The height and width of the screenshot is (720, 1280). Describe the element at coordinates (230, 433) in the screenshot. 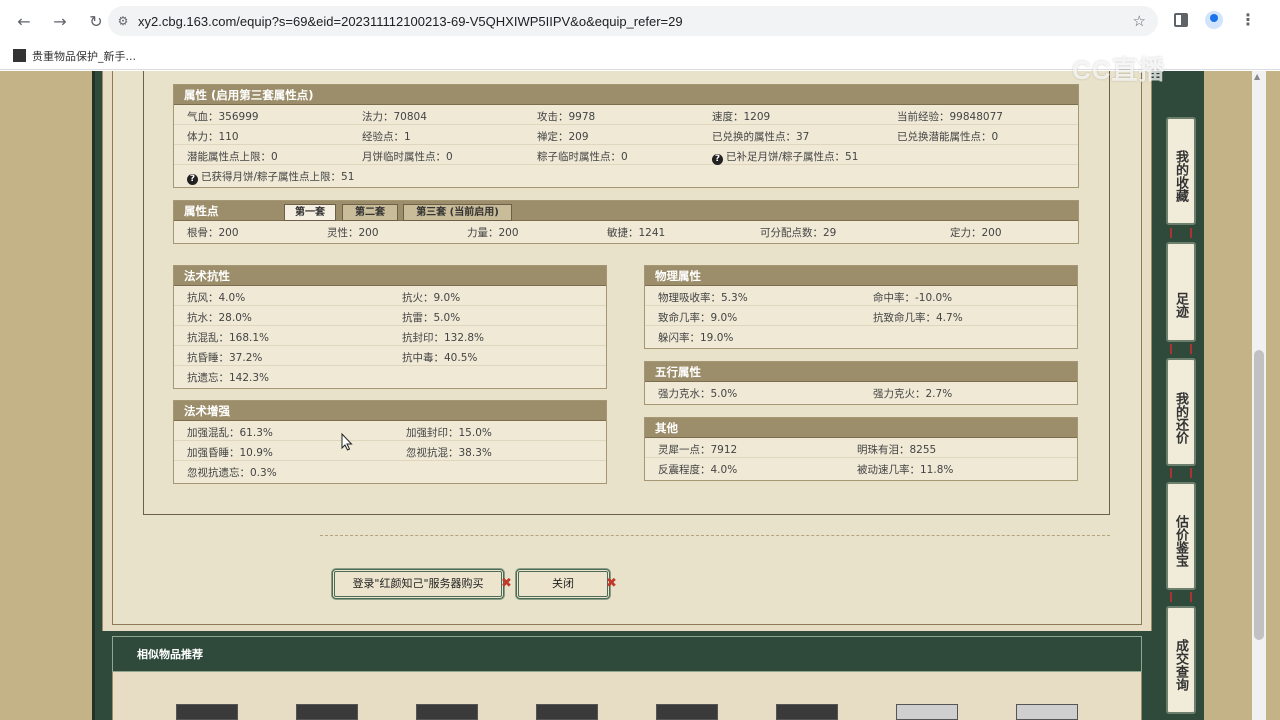

I see `enhance-value: 加强混乱：61.3%` at that location.